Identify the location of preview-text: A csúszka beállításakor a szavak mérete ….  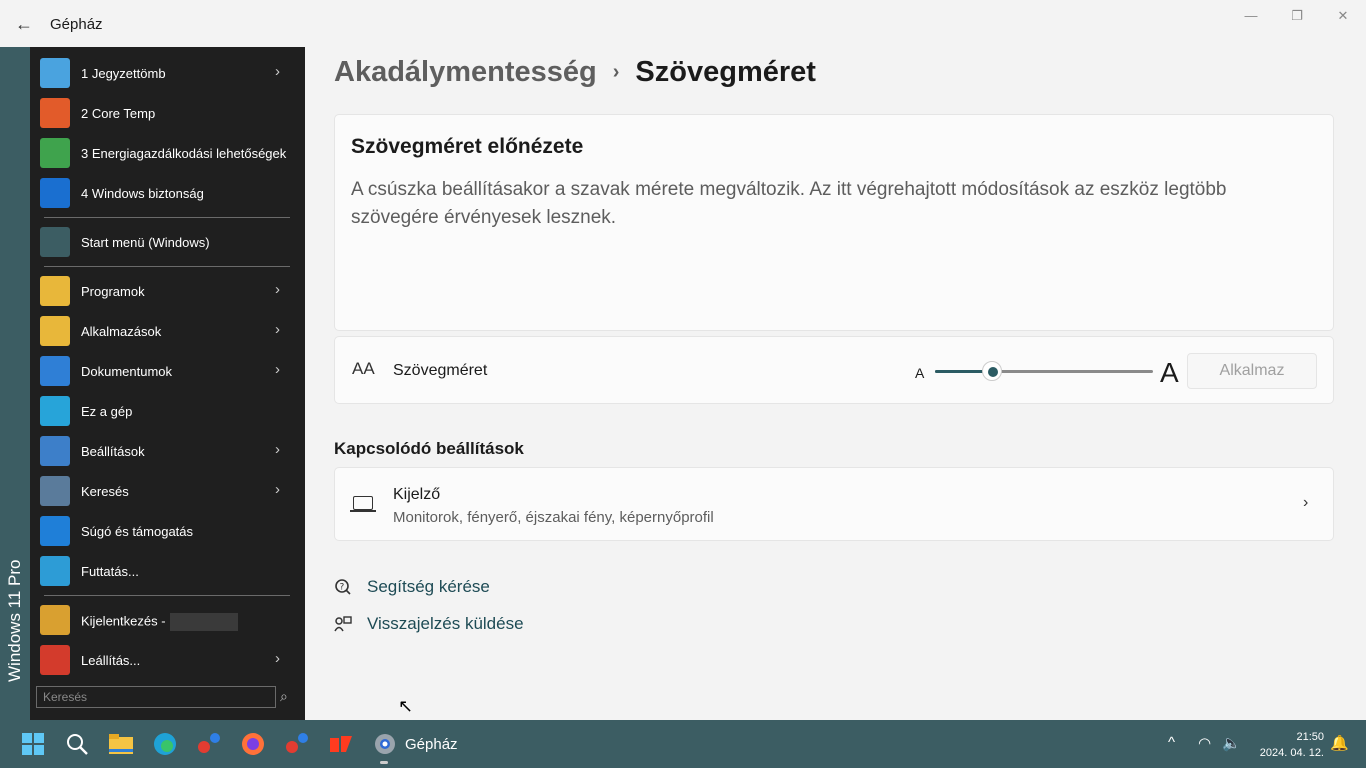
(789, 203).